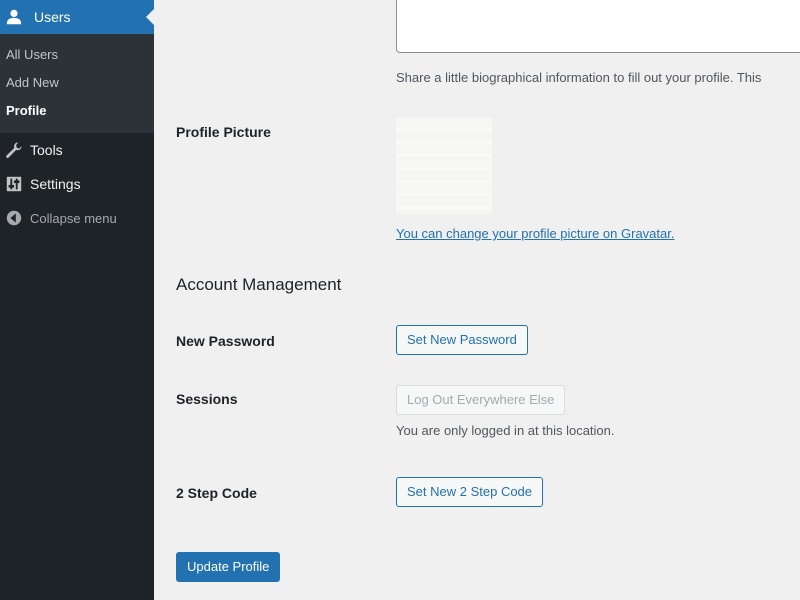  Describe the element at coordinates (14, 150) in the screenshot. I see `wrench-icon` at that location.